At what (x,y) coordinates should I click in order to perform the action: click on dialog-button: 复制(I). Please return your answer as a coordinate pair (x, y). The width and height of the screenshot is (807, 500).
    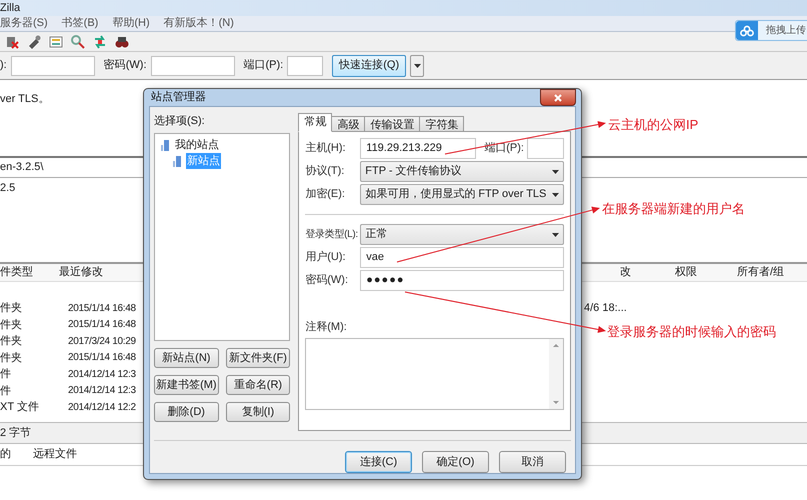
    Looking at the image, I should click on (258, 412).